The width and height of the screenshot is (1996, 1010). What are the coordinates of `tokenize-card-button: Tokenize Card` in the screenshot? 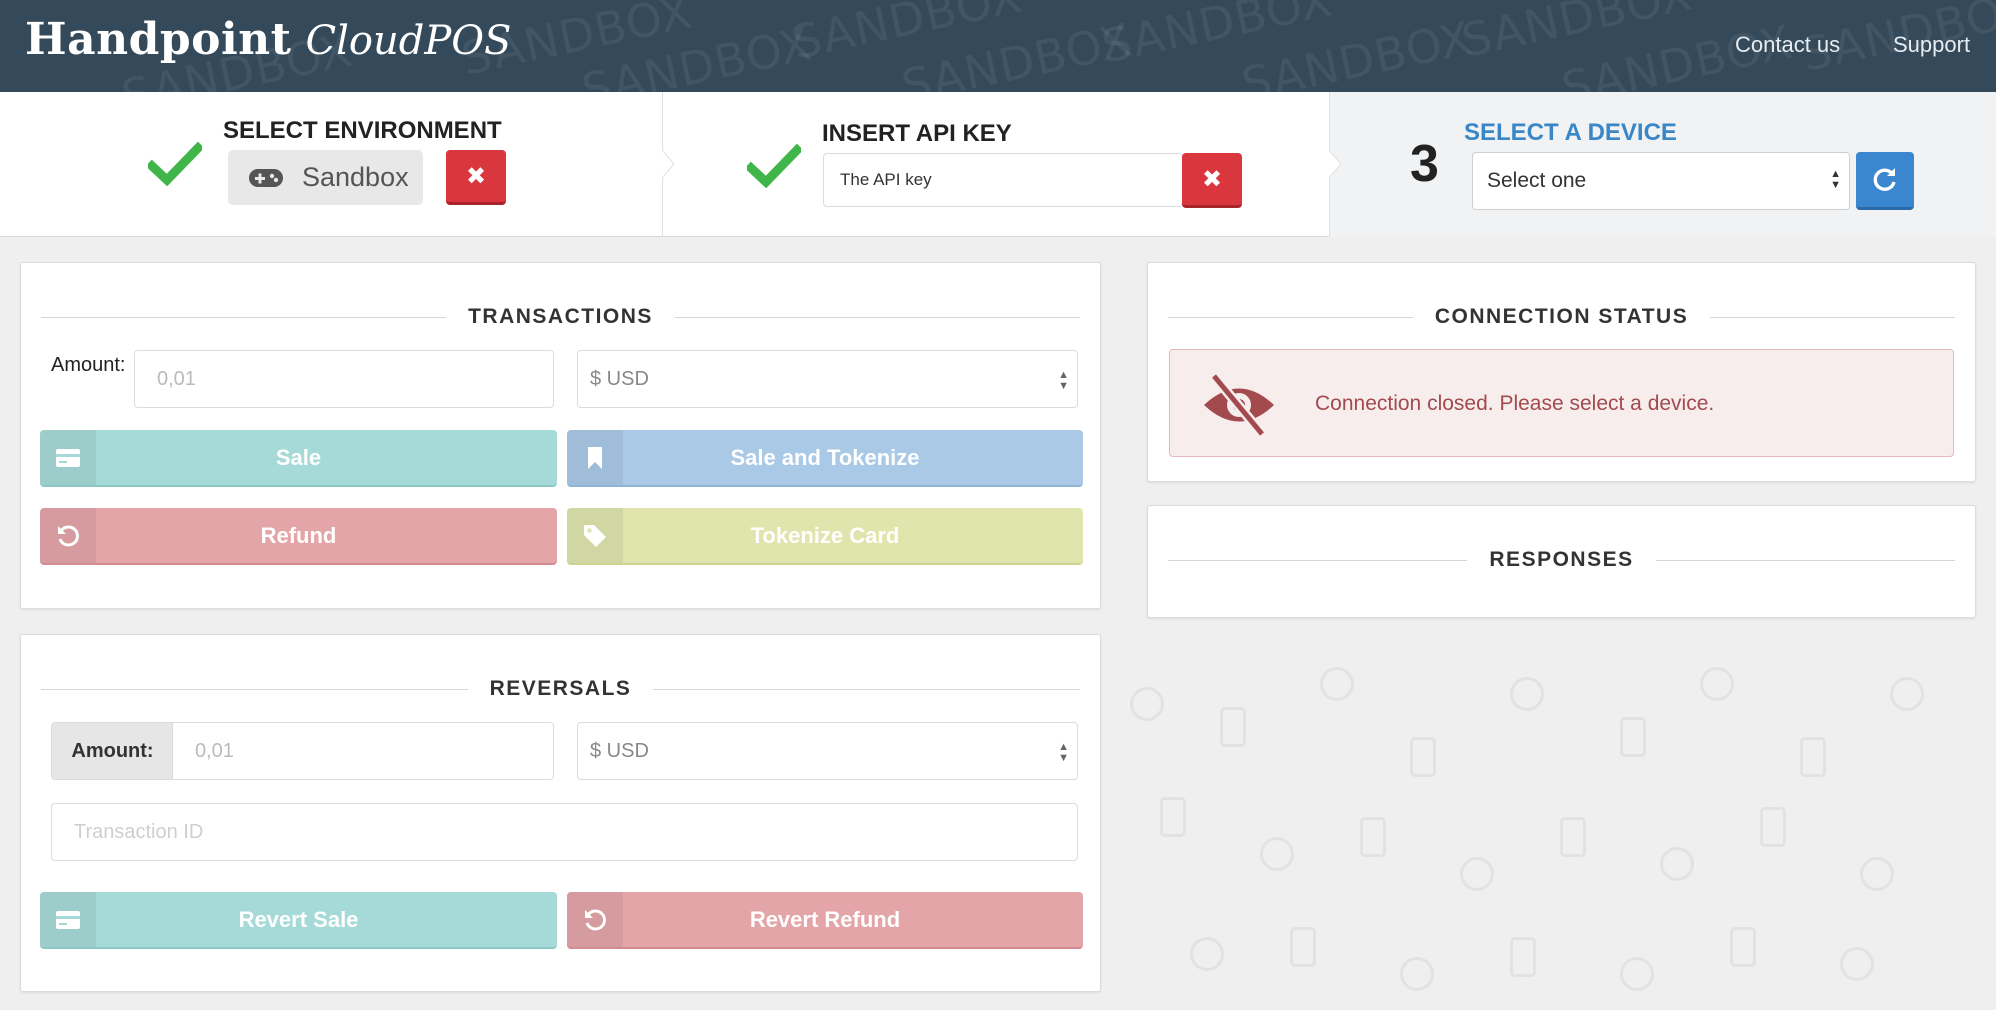 It's located at (825, 536).